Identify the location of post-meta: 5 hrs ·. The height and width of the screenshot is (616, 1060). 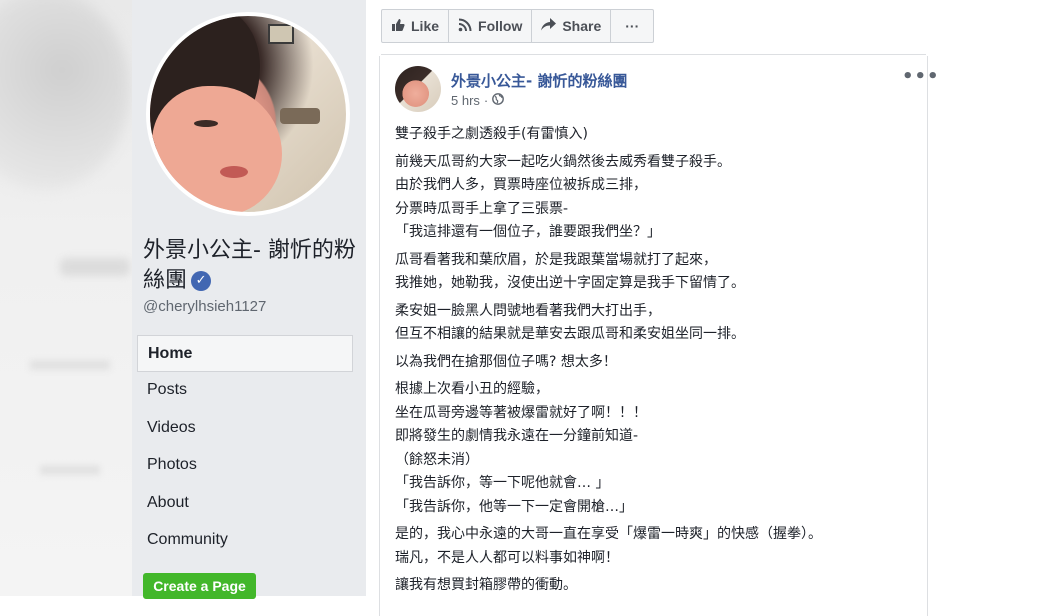
(478, 100).